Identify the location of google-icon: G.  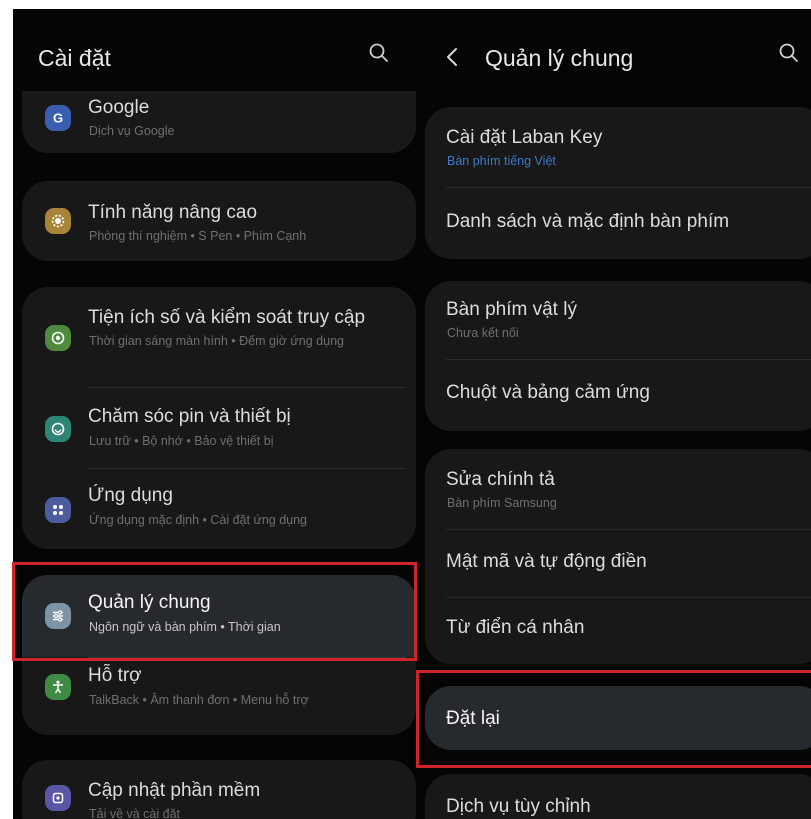
(58, 118).